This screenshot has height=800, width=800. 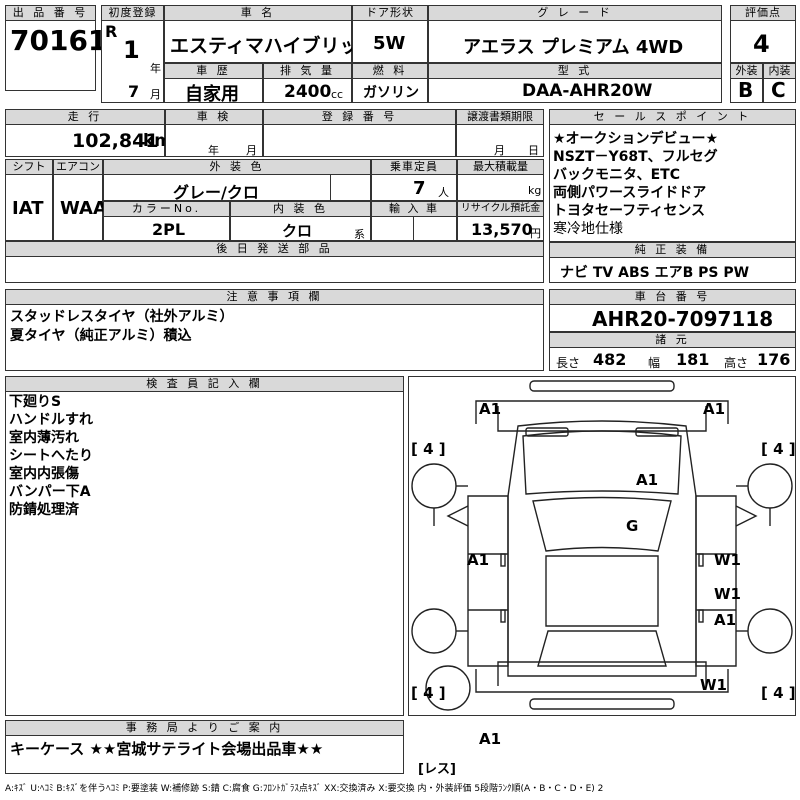 I want to click on load-unit: kg, so click(x=535, y=190).